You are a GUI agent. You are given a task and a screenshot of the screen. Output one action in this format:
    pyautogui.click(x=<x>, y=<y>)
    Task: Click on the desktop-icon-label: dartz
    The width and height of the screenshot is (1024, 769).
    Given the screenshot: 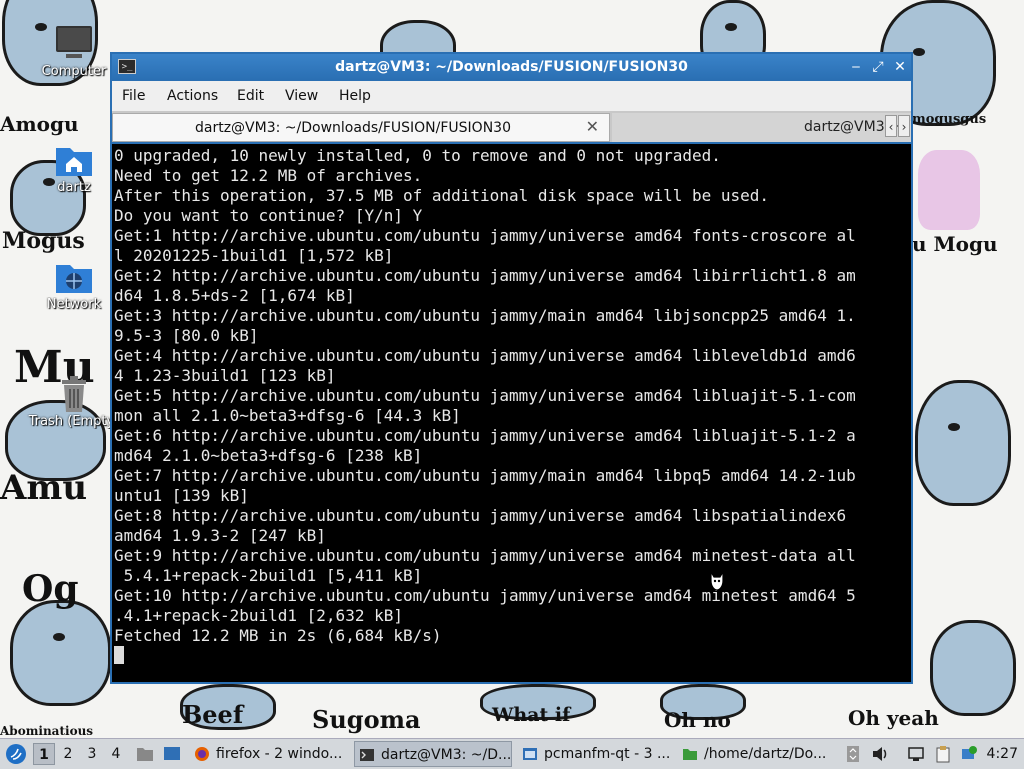 What is the action you would take?
    pyautogui.click(x=74, y=187)
    